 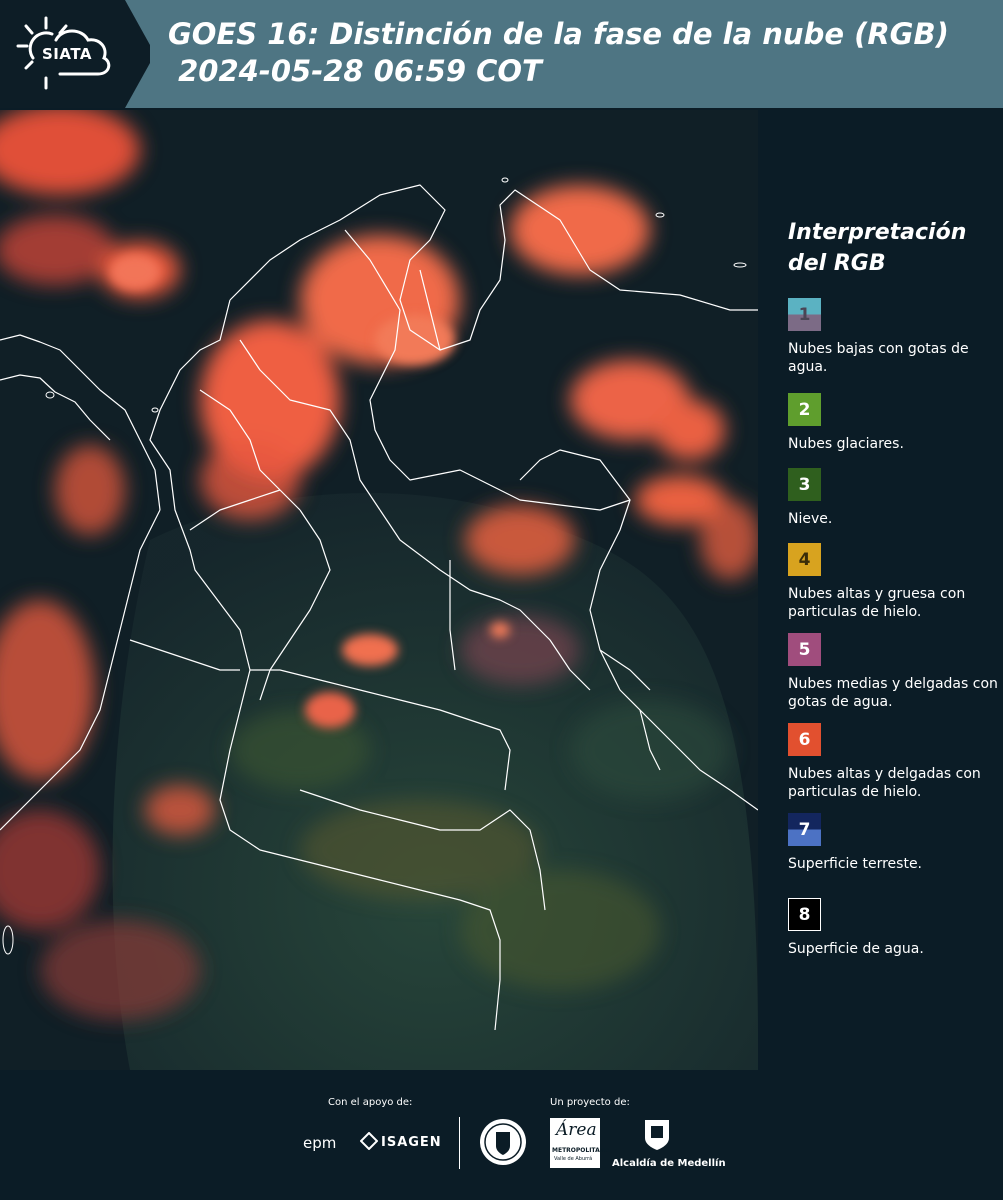 I want to click on legend-item: 1 Nubes bajas con gotas de agua., so click(x=893, y=337).